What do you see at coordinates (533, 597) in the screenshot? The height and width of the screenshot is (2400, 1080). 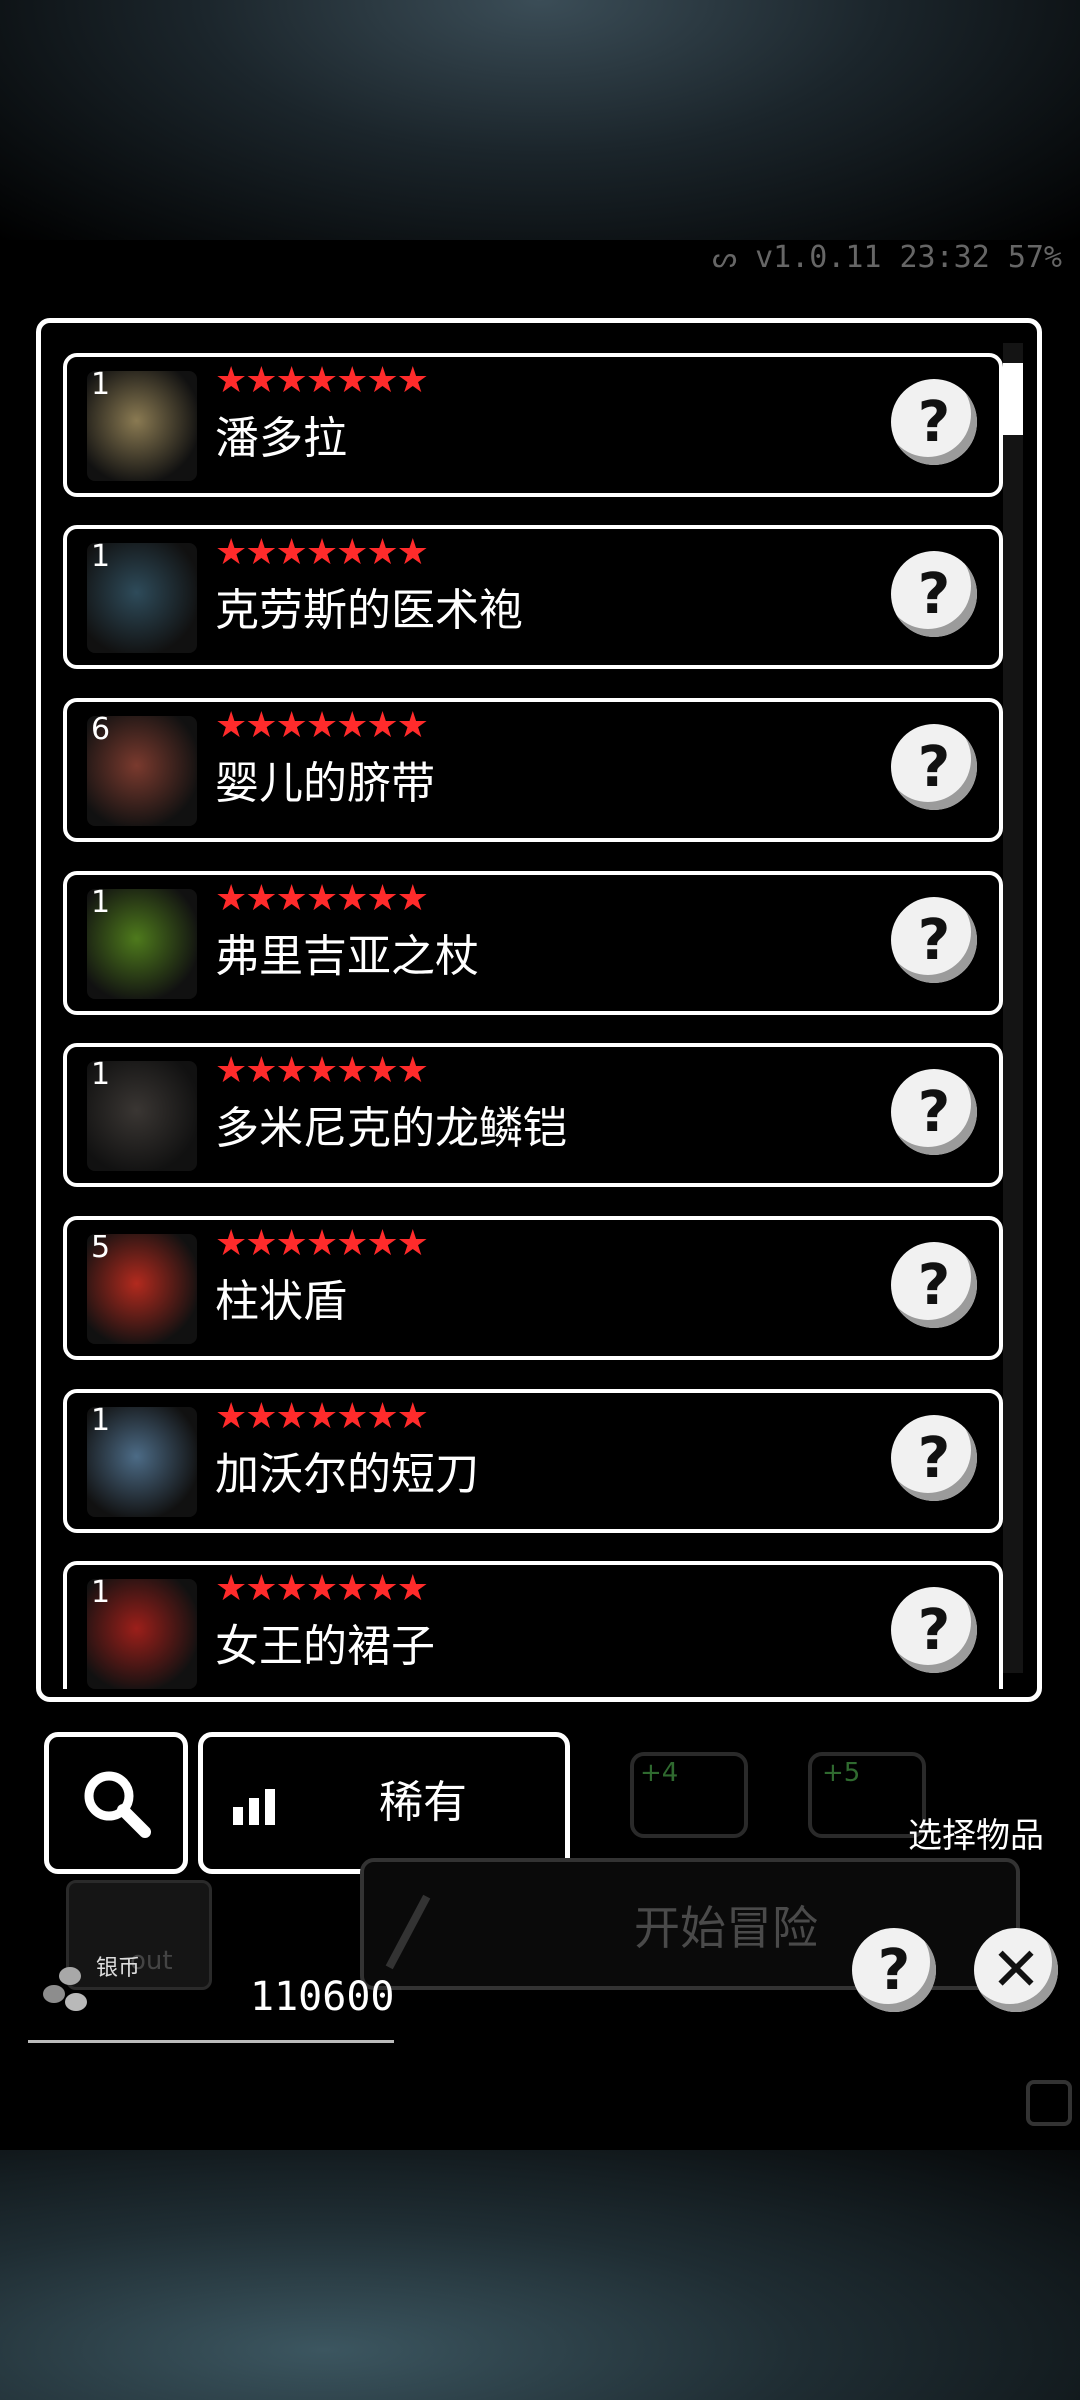 I see `item-row: 1 ★★★★★★★ 克劳斯的医术袍?` at bounding box center [533, 597].